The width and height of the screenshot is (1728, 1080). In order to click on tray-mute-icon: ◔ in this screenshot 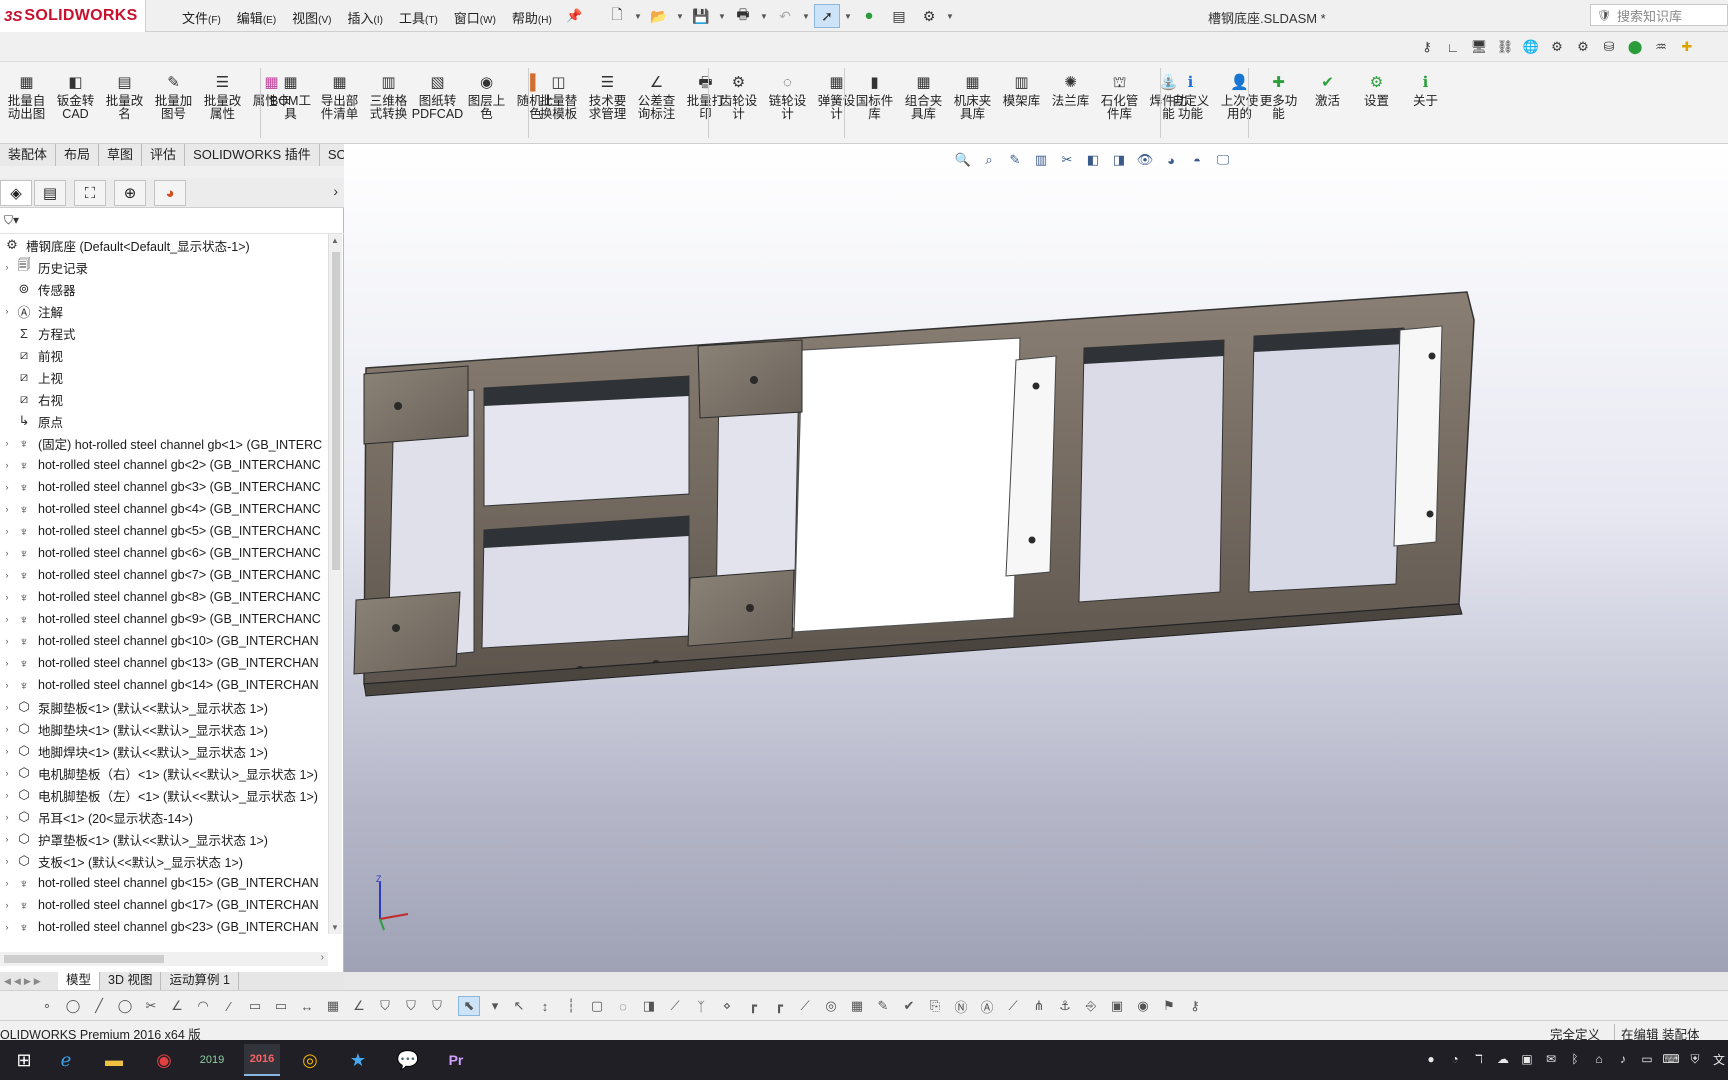, I will do `click(1455, 1059)`.